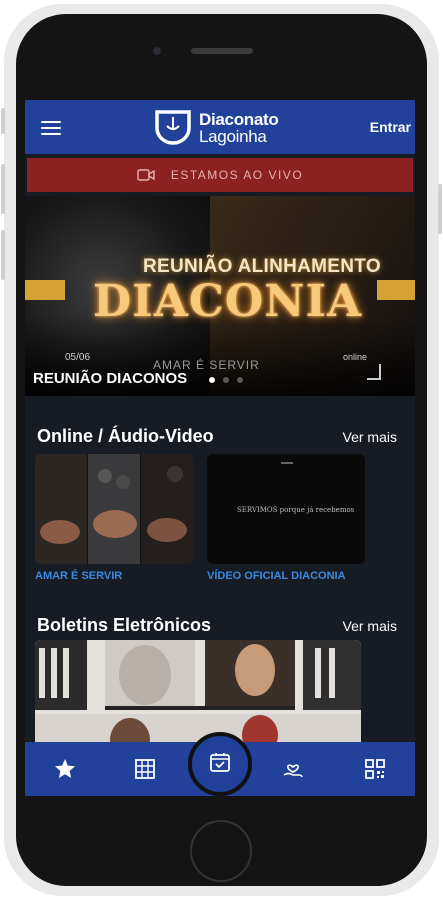  I want to click on video-card-diaconia: SERVIMOS porque já recebemos, so click(286, 509).